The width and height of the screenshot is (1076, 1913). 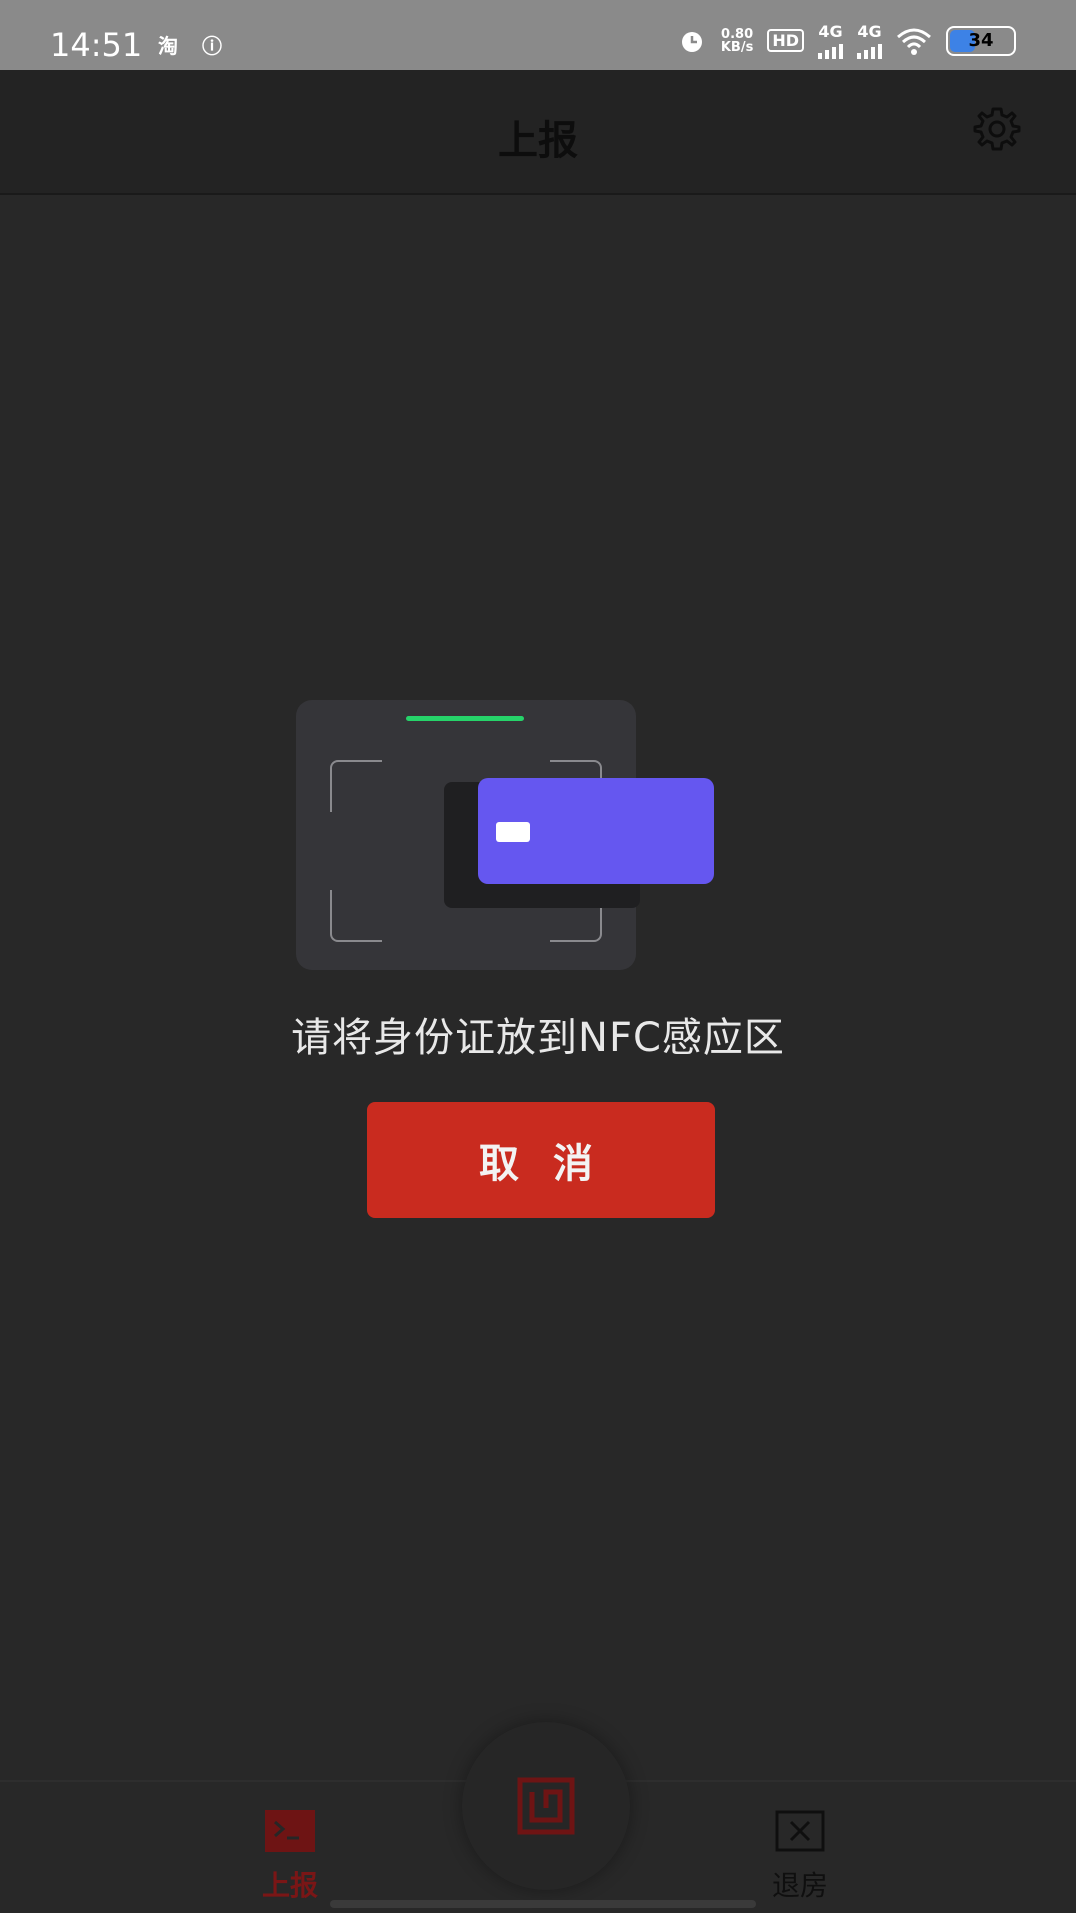 I want to click on nav-label-checkout: 退房, so click(x=799, y=1885).